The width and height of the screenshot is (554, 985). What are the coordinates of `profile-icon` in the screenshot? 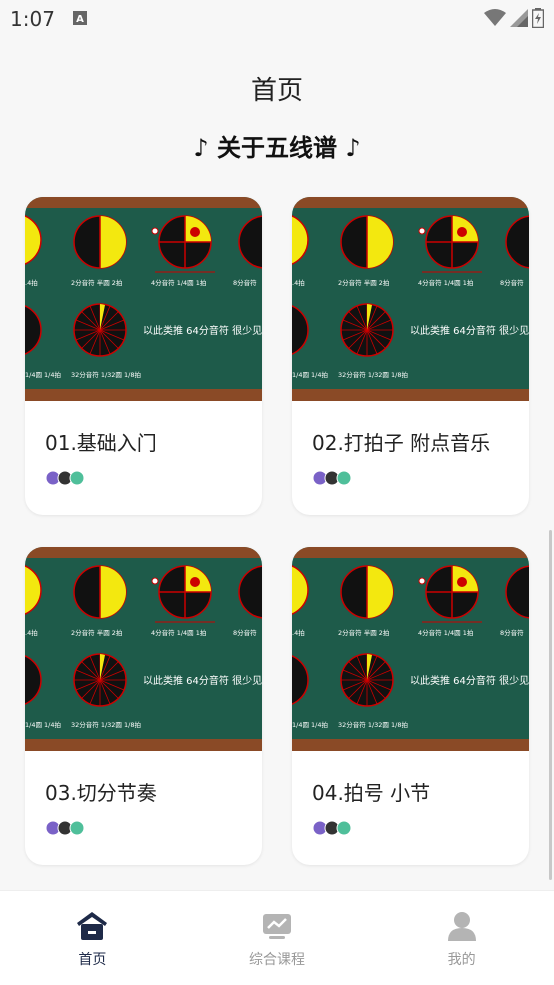 It's located at (461, 926).